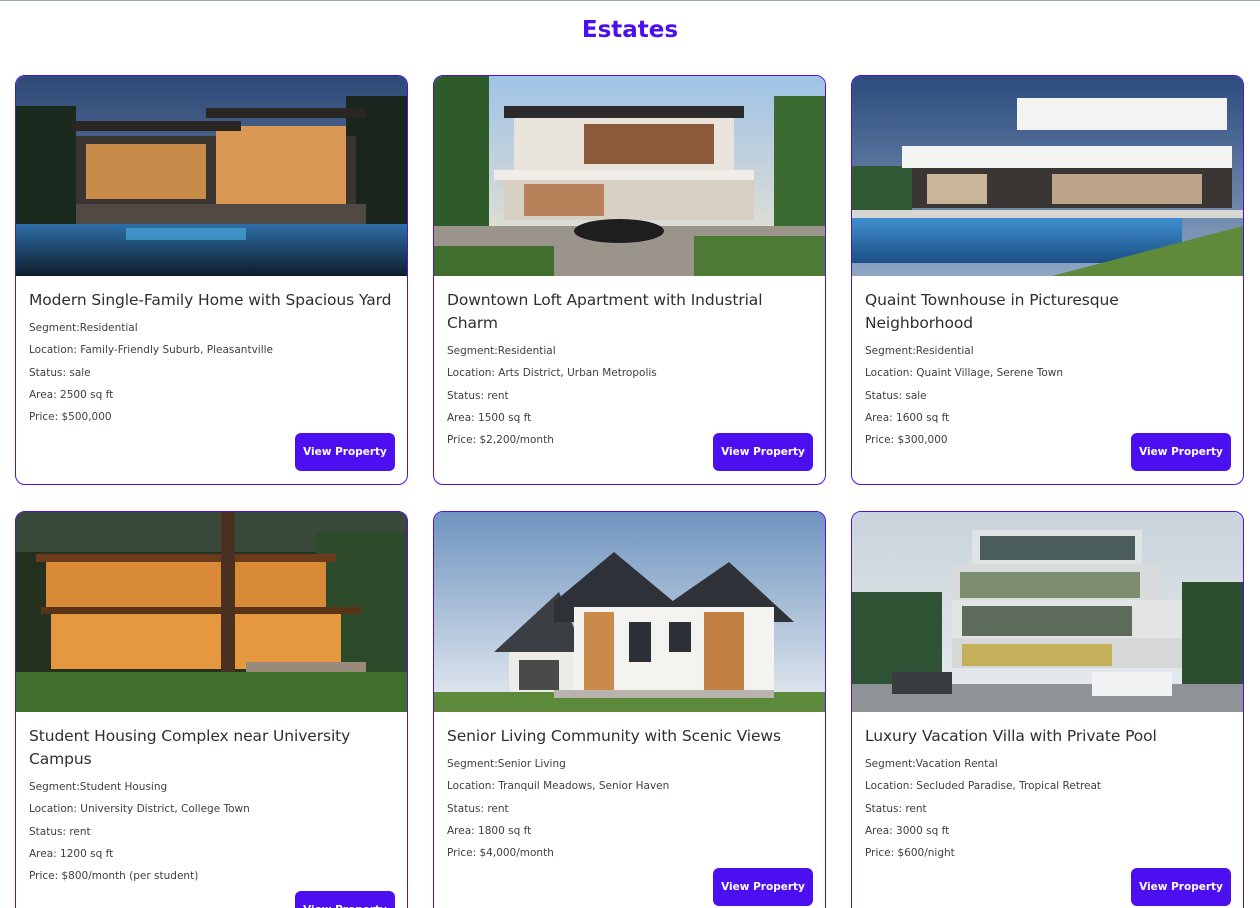 Image resolution: width=1260 pixels, height=908 pixels. What do you see at coordinates (907, 830) in the screenshot?
I see `area-row: Area: 3000 sq ft` at bounding box center [907, 830].